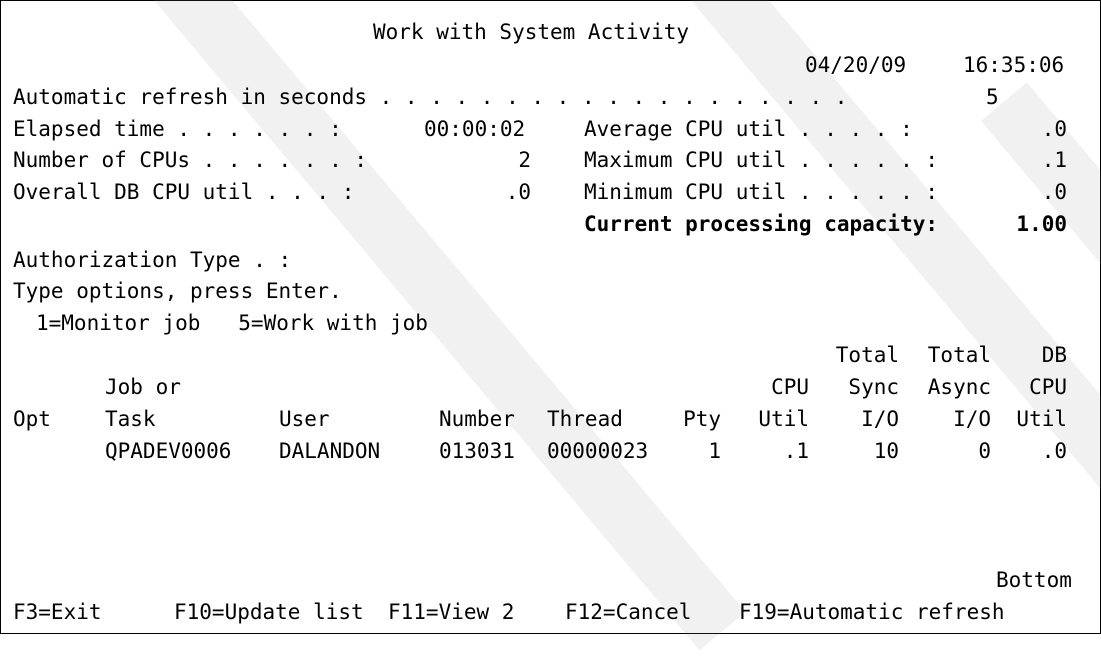 Image resolution: width=1101 pixels, height=657 pixels. What do you see at coordinates (232, 323) in the screenshot?
I see `options-legend: 1=Monitor job 5=Work with job` at bounding box center [232, 323].